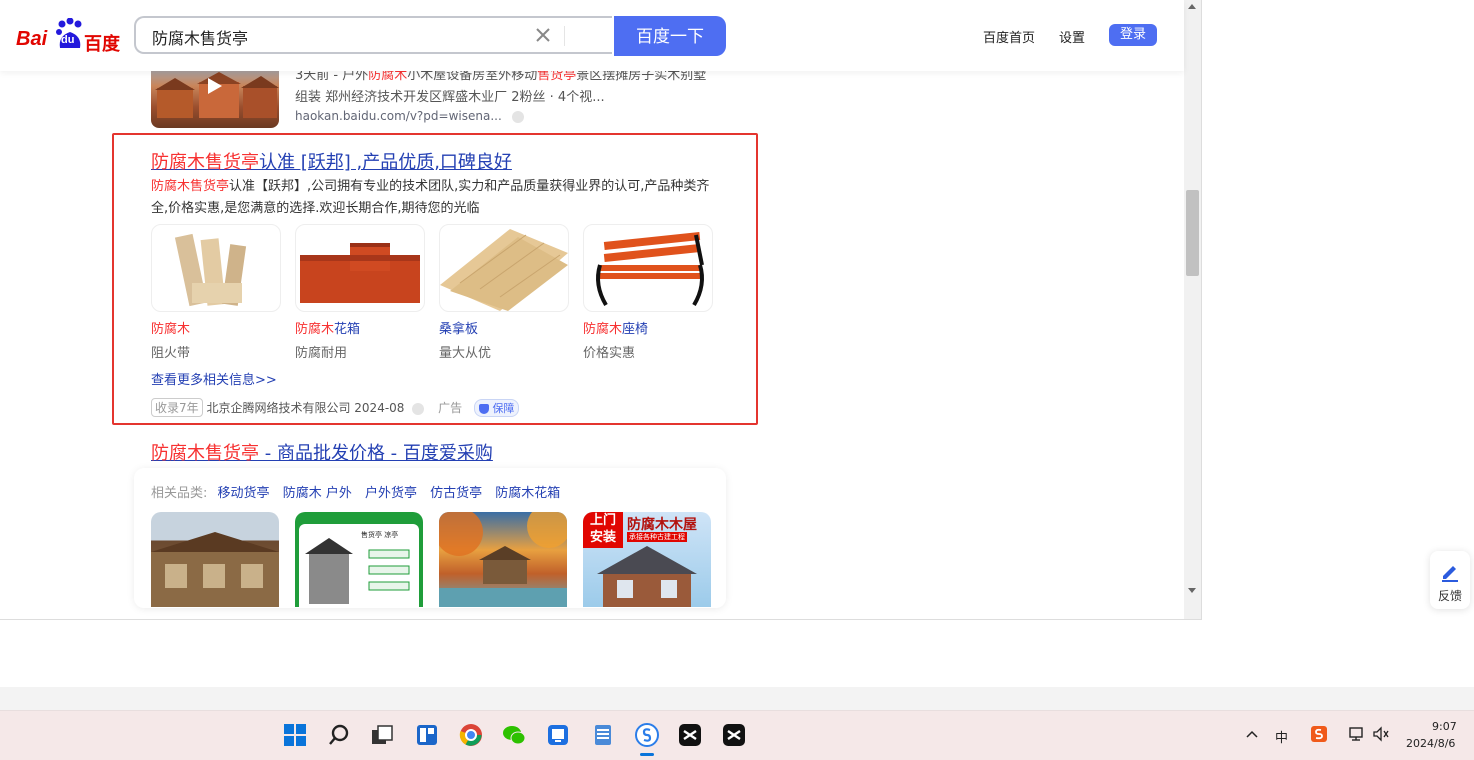 This screenshot has width=1474, height=760. Describe the element at coordinates (322, 452) in the screenshot. I see `third-result-title: 防腐木售货亭 - 商品批发价格 - 百度爱采购` at that location.